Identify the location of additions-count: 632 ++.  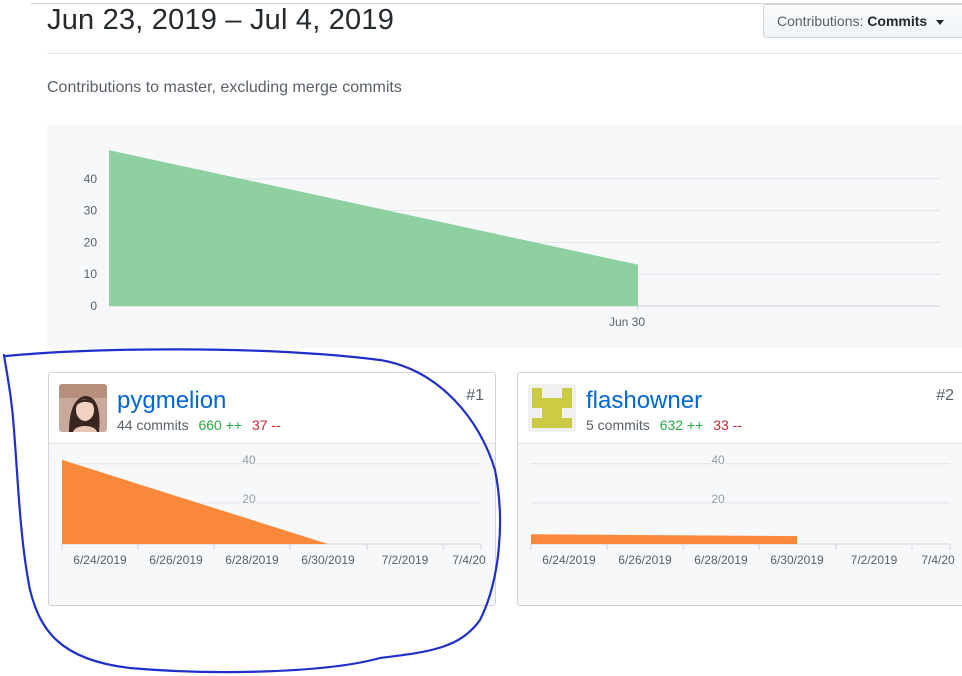
(681, 425).